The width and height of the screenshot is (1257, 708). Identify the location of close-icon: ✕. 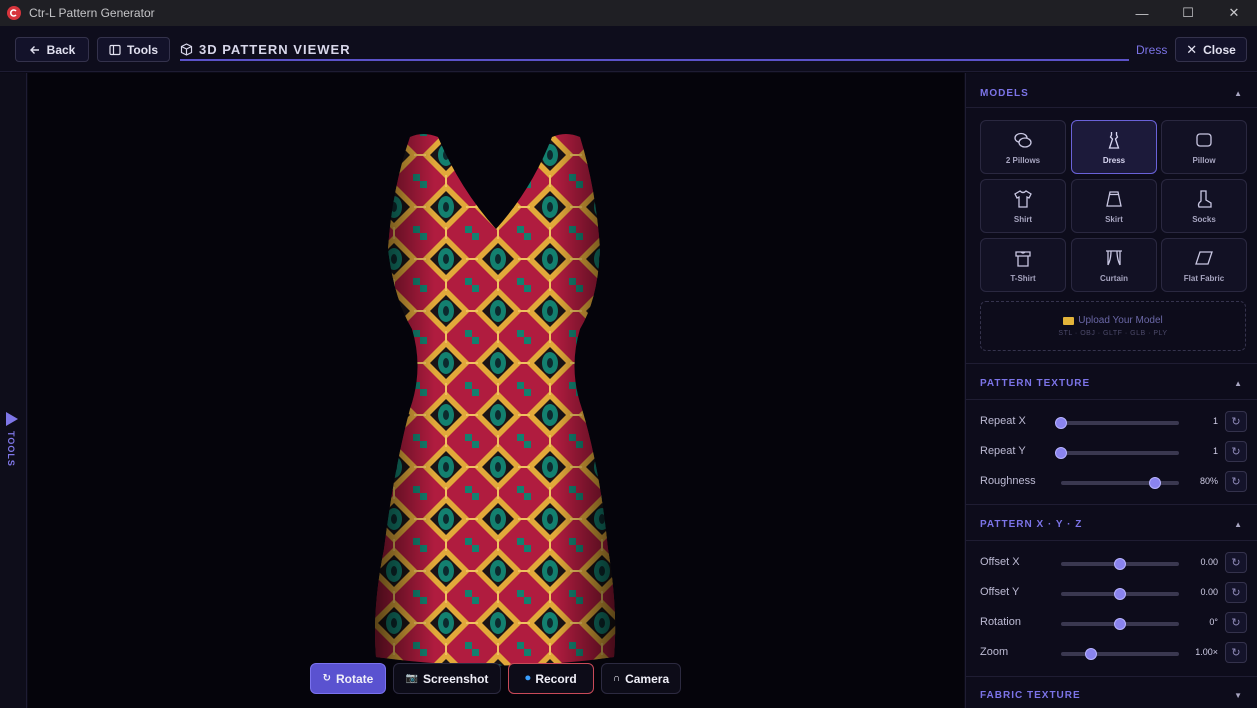
(1192, 49).